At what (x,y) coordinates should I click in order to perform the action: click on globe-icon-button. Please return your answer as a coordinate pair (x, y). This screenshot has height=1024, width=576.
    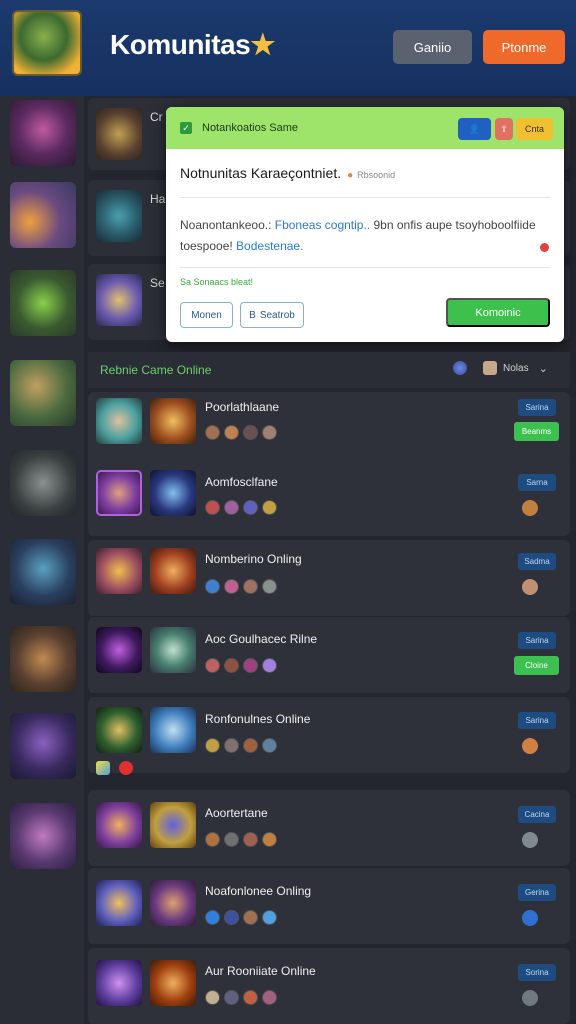
    Looking at the image, I should click on (460, 368).